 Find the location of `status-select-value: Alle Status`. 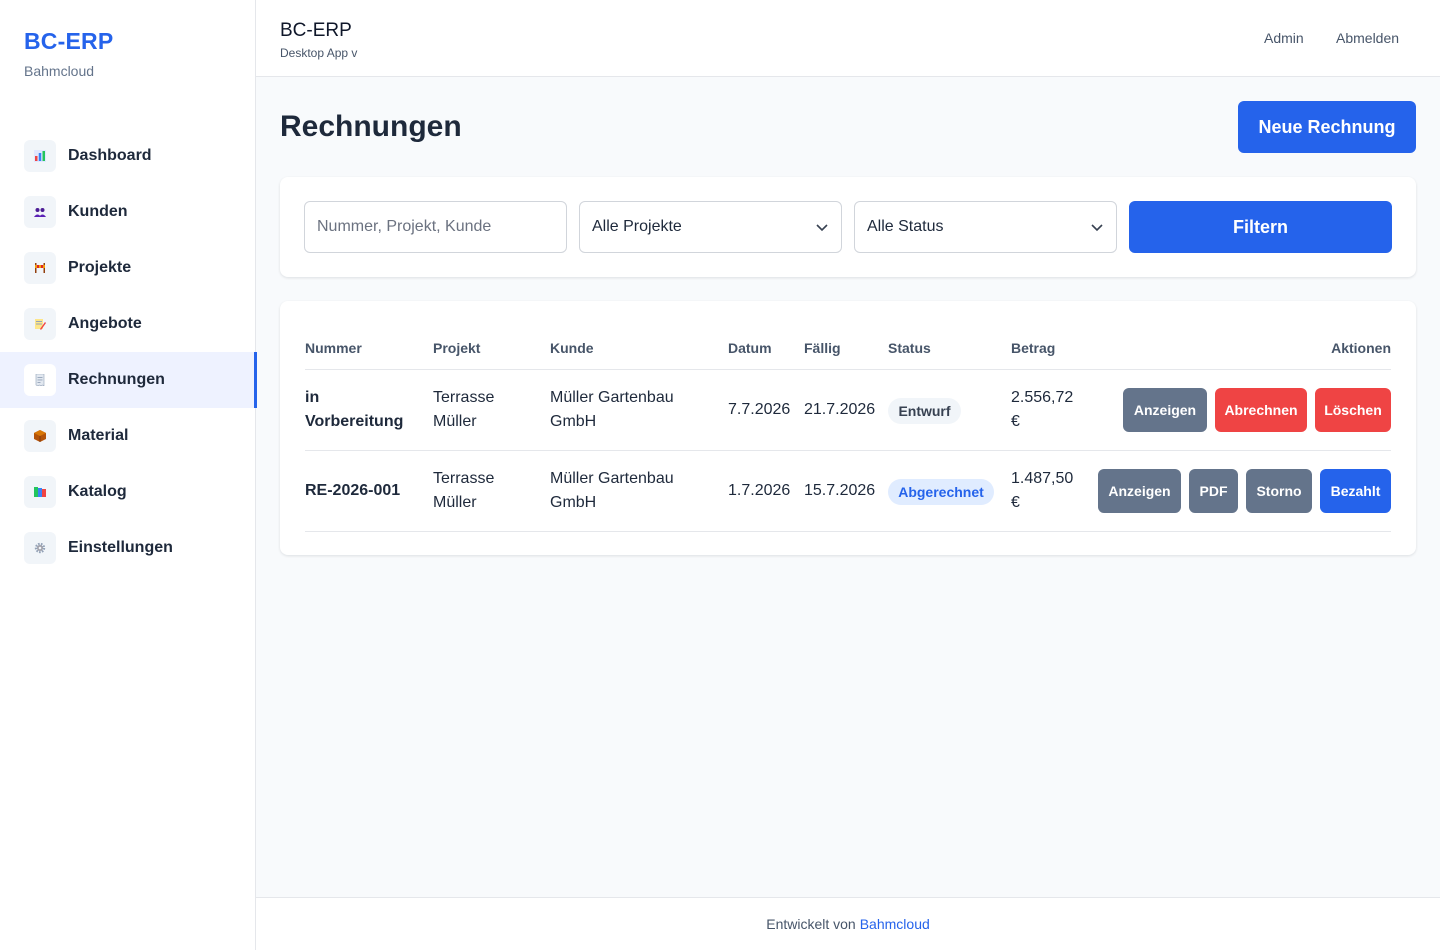

status-select-value: Alle Status is located at coordinates (905, 226).